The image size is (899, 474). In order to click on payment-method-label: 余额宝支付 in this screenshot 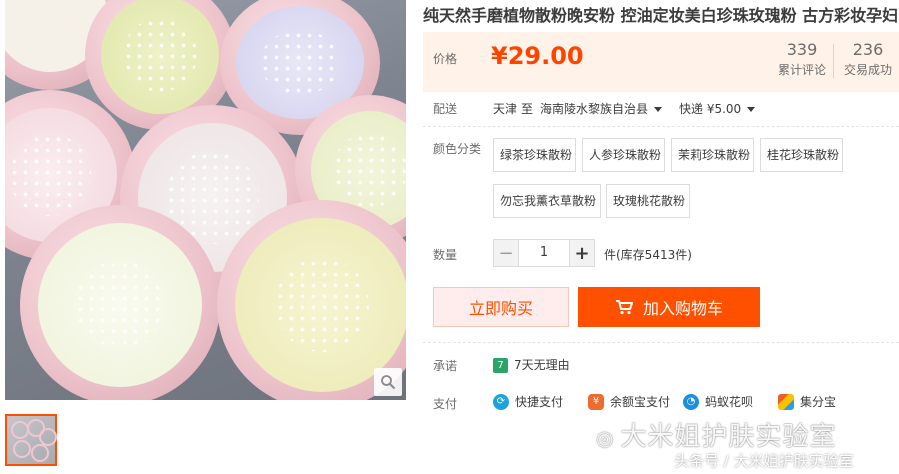, I will do `click(640, 402)`.